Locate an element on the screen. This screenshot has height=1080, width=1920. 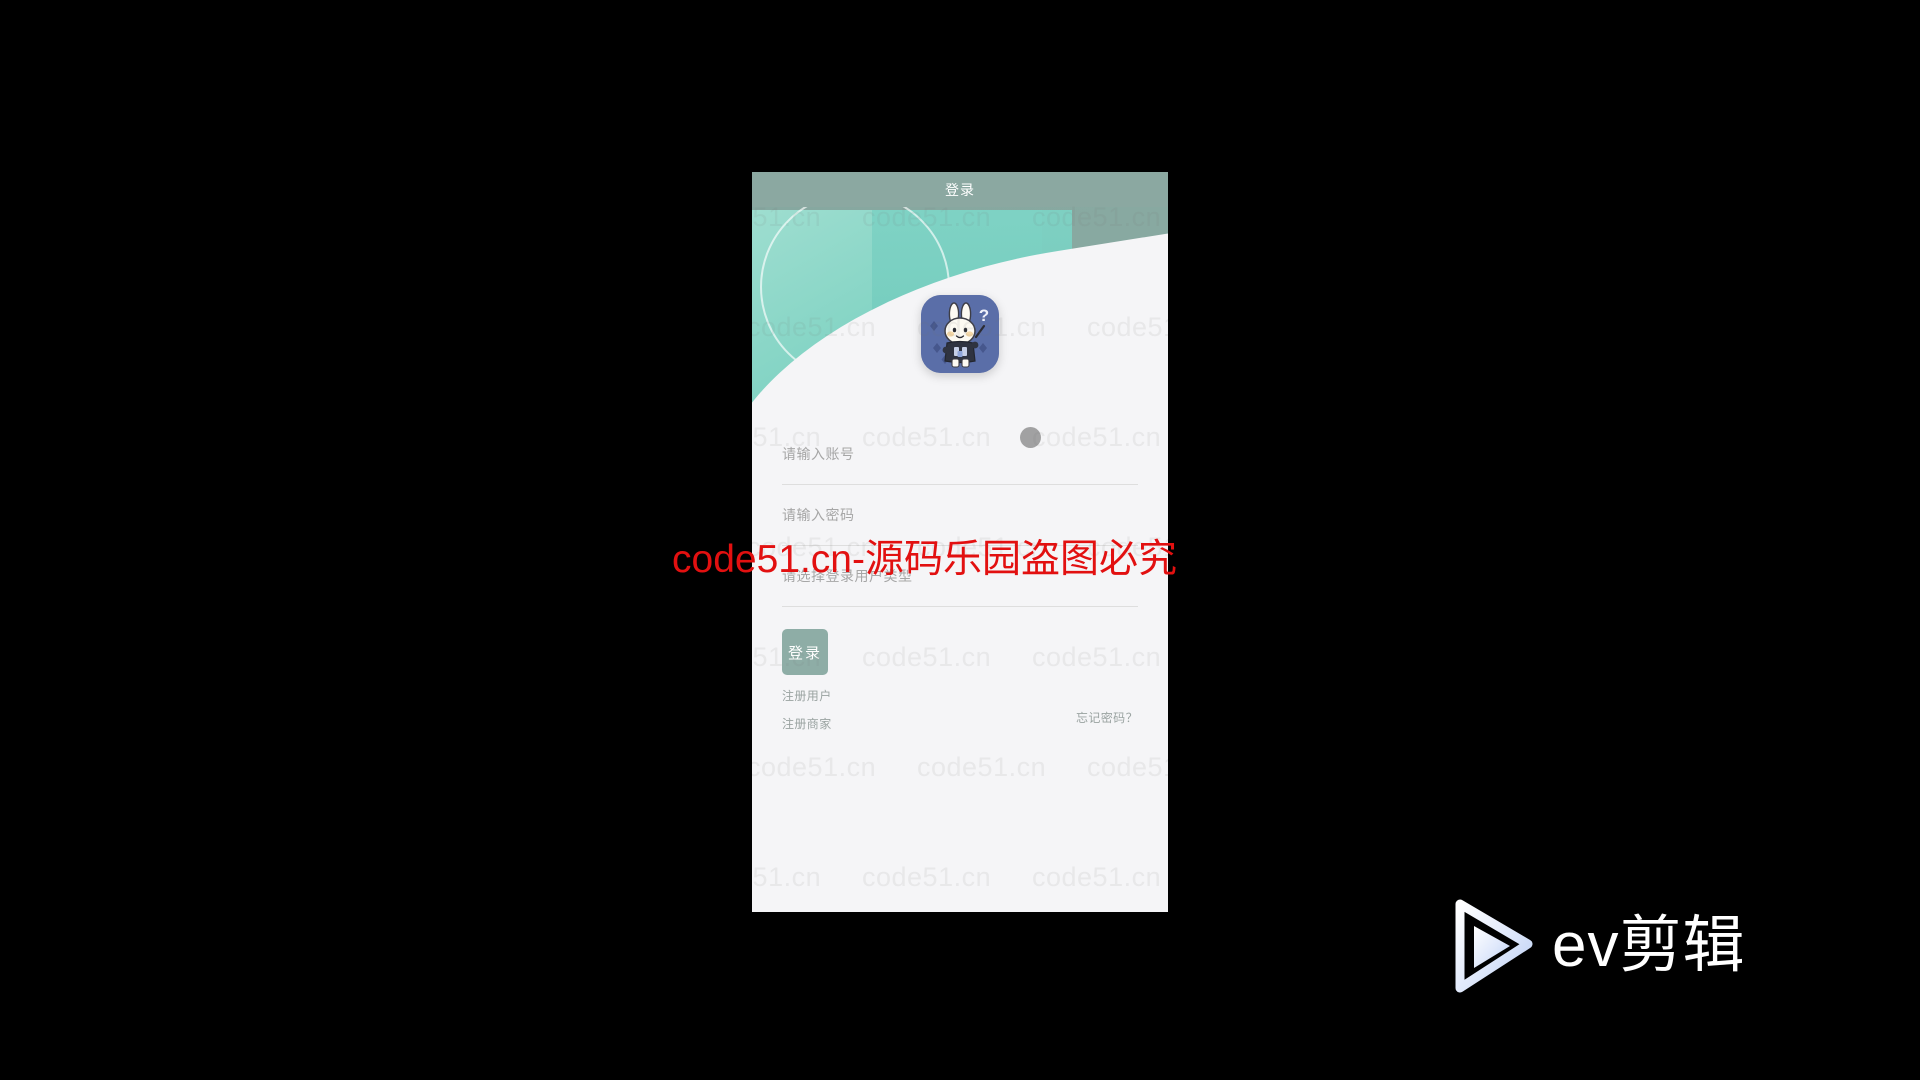
ev-logo-text: ev剪辑 is located at coordinates (1649, 945).